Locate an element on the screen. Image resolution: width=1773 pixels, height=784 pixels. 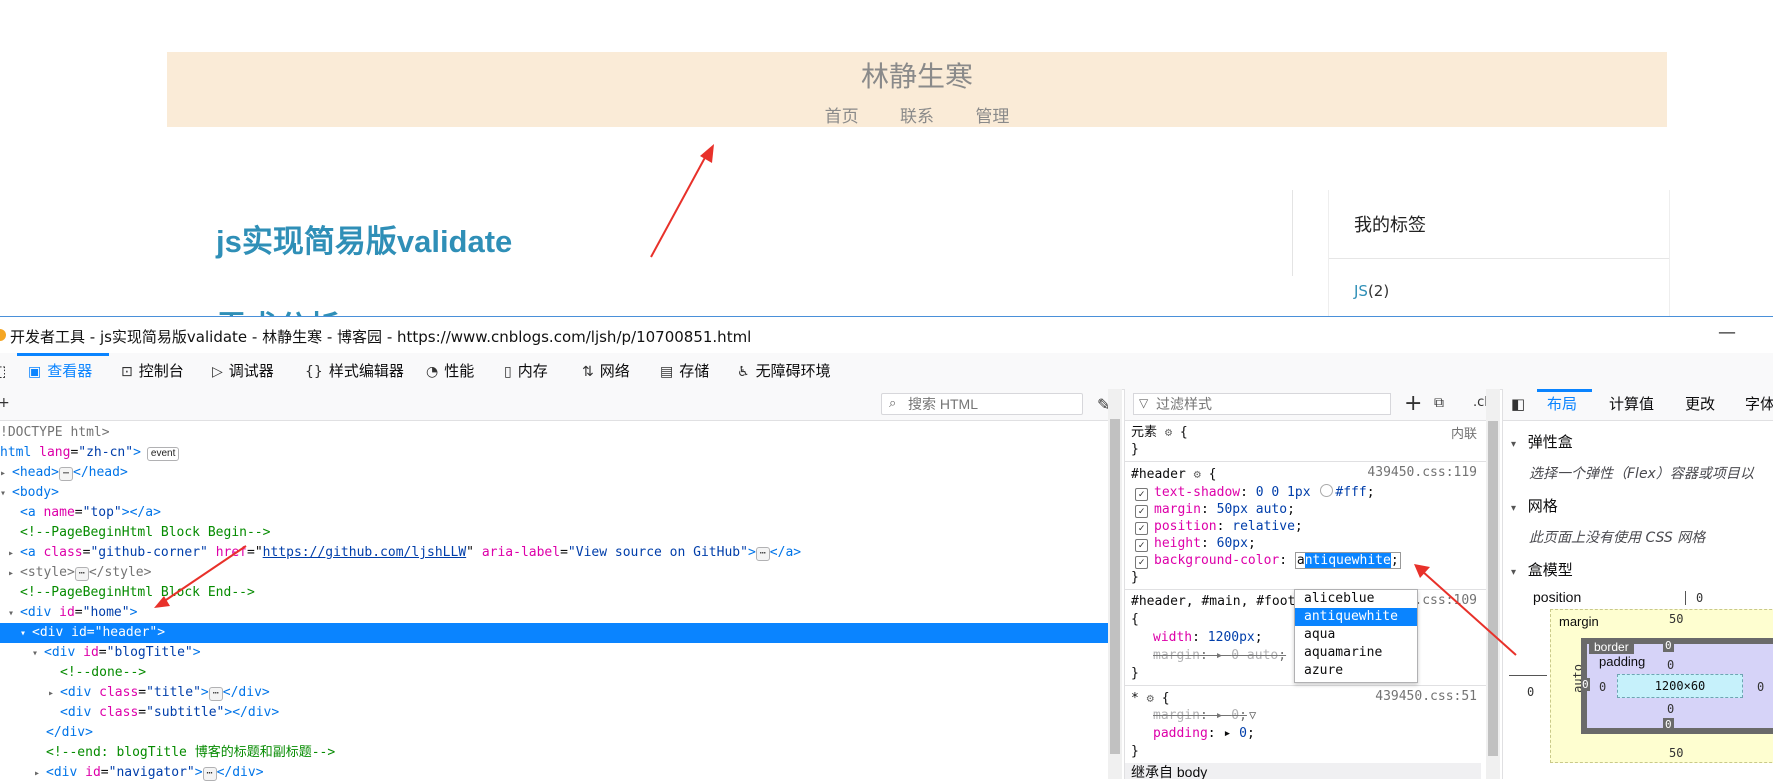
property-name: height is located at coordinates (1177, 543).